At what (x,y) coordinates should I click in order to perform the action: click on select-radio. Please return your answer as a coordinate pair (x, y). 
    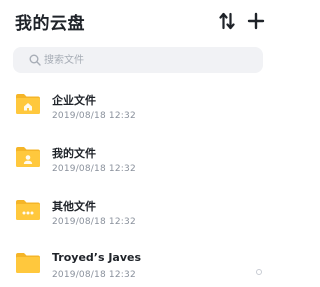
    Looking at the image, I should click on (259, 272).